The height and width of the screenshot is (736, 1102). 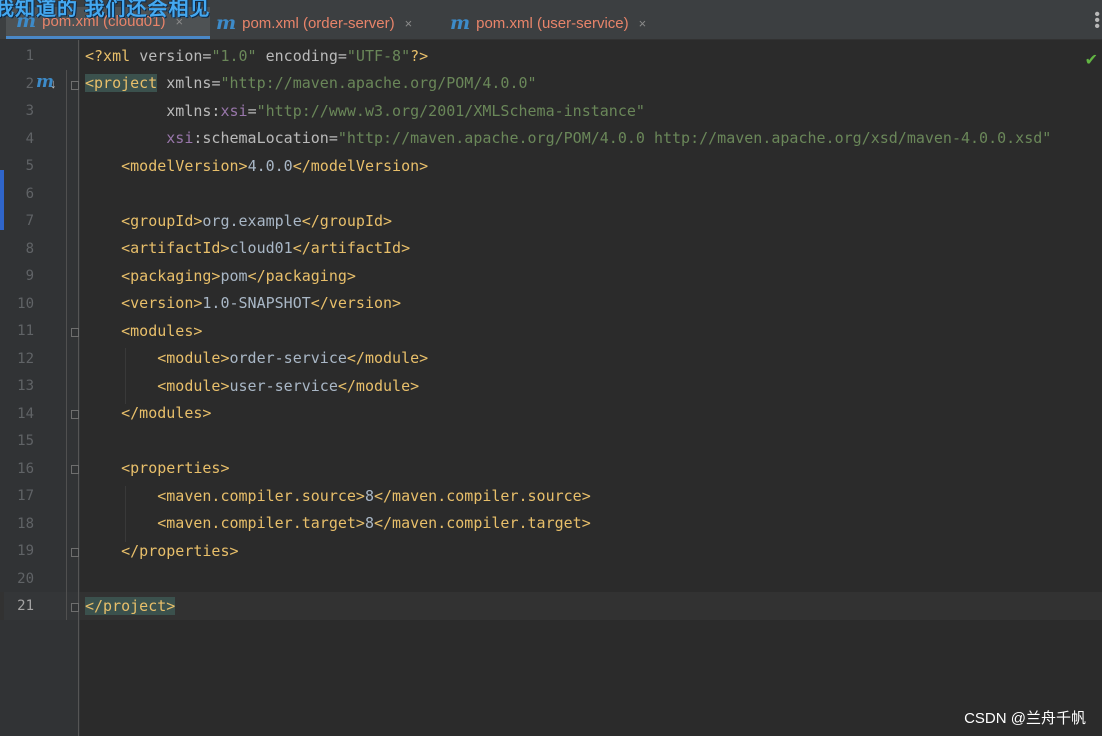 I want to click on tab-pom-user-service: m pom.xml (user-service) ×, so click(x=548, y=23).